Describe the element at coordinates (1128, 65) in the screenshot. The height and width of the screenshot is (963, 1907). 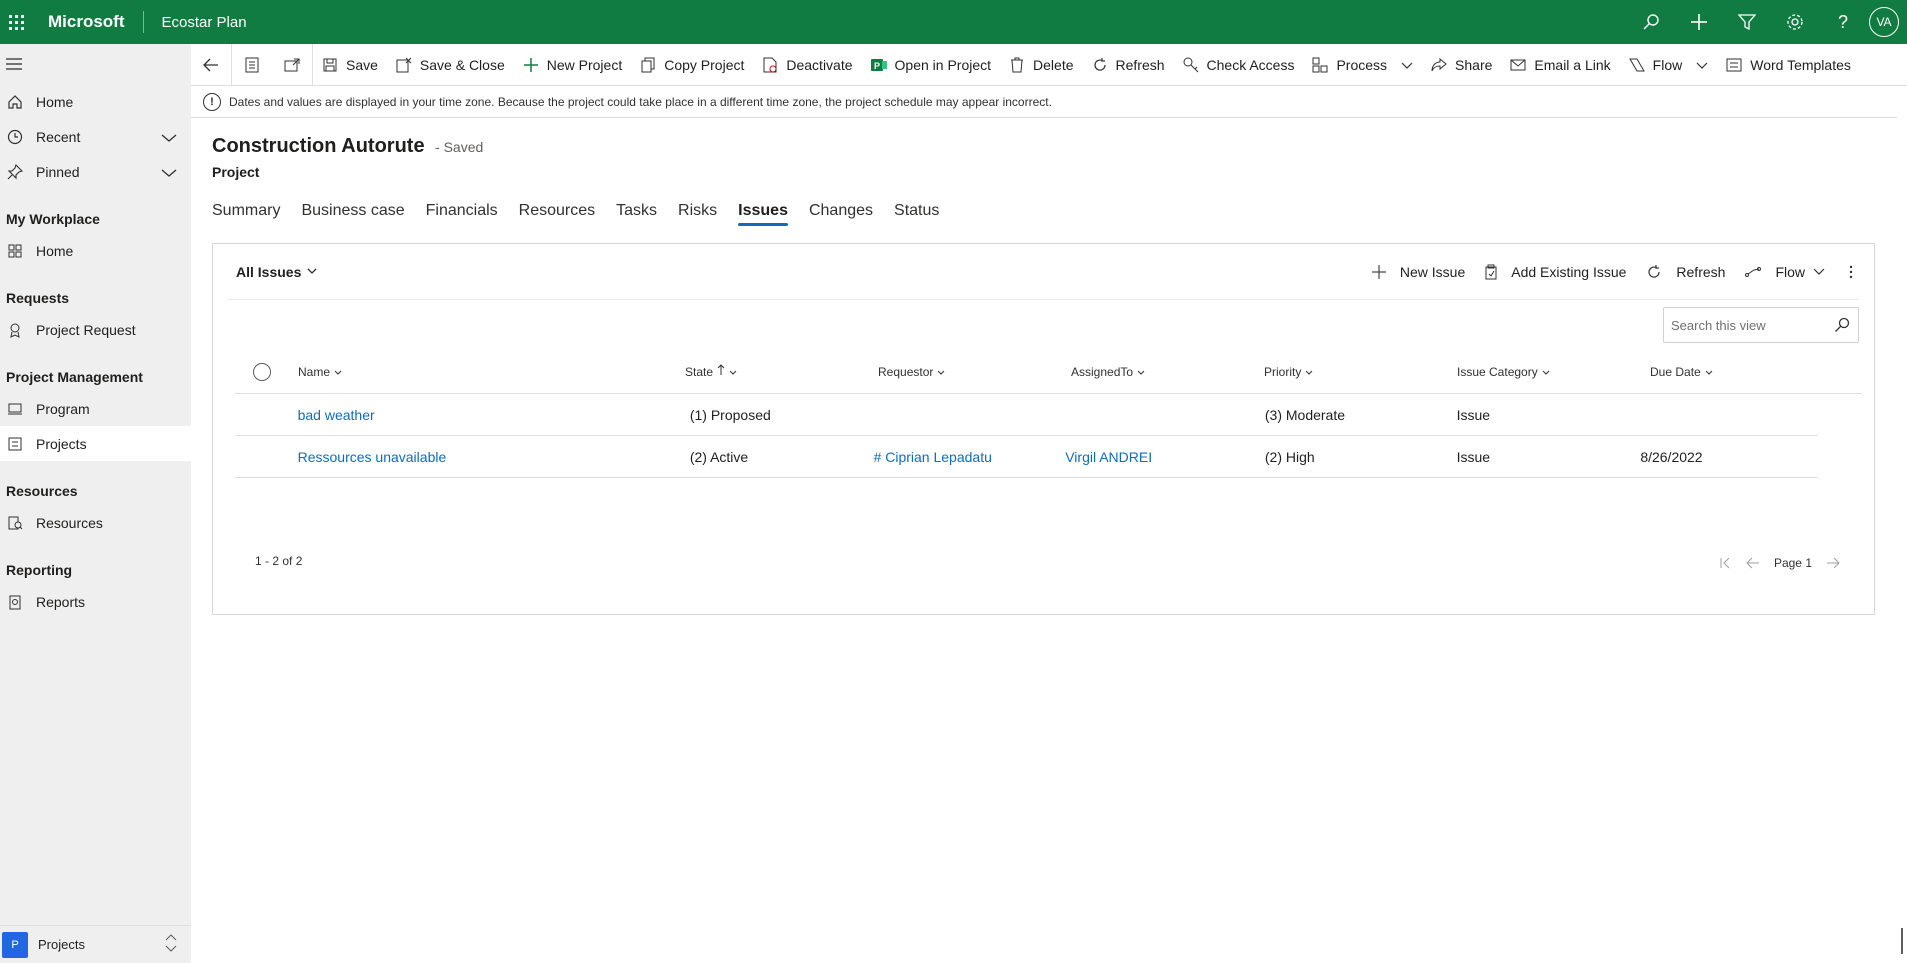
I see `refresh-button: Refresh` at that location.